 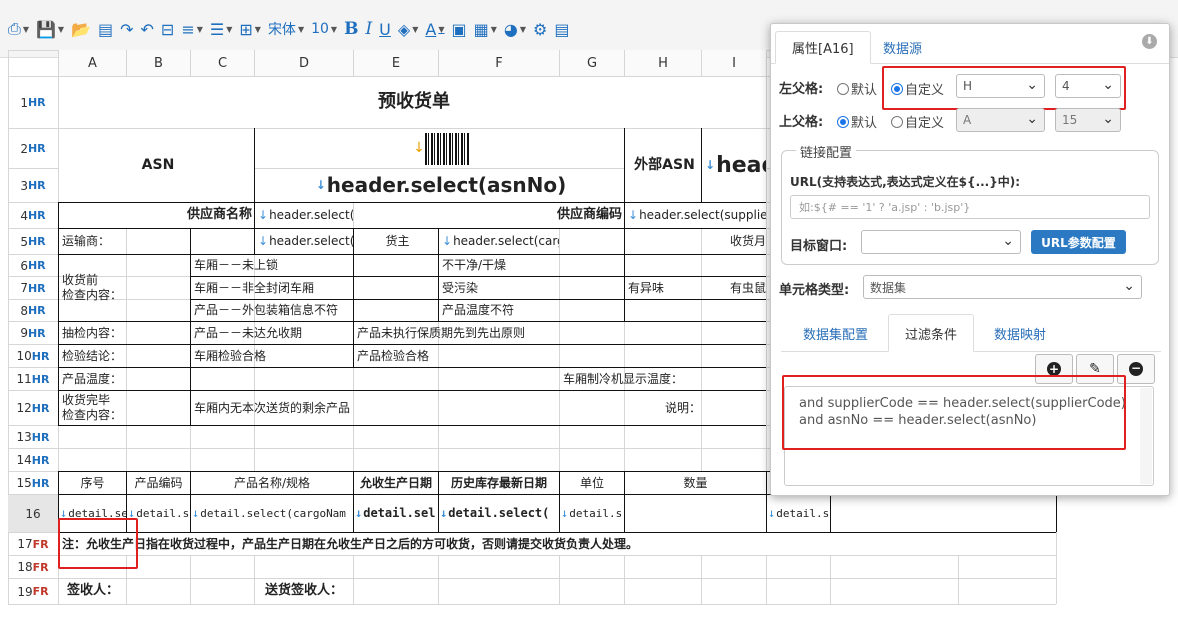 I want to click on row-header: 8 HR, so click(x=33, y=310).